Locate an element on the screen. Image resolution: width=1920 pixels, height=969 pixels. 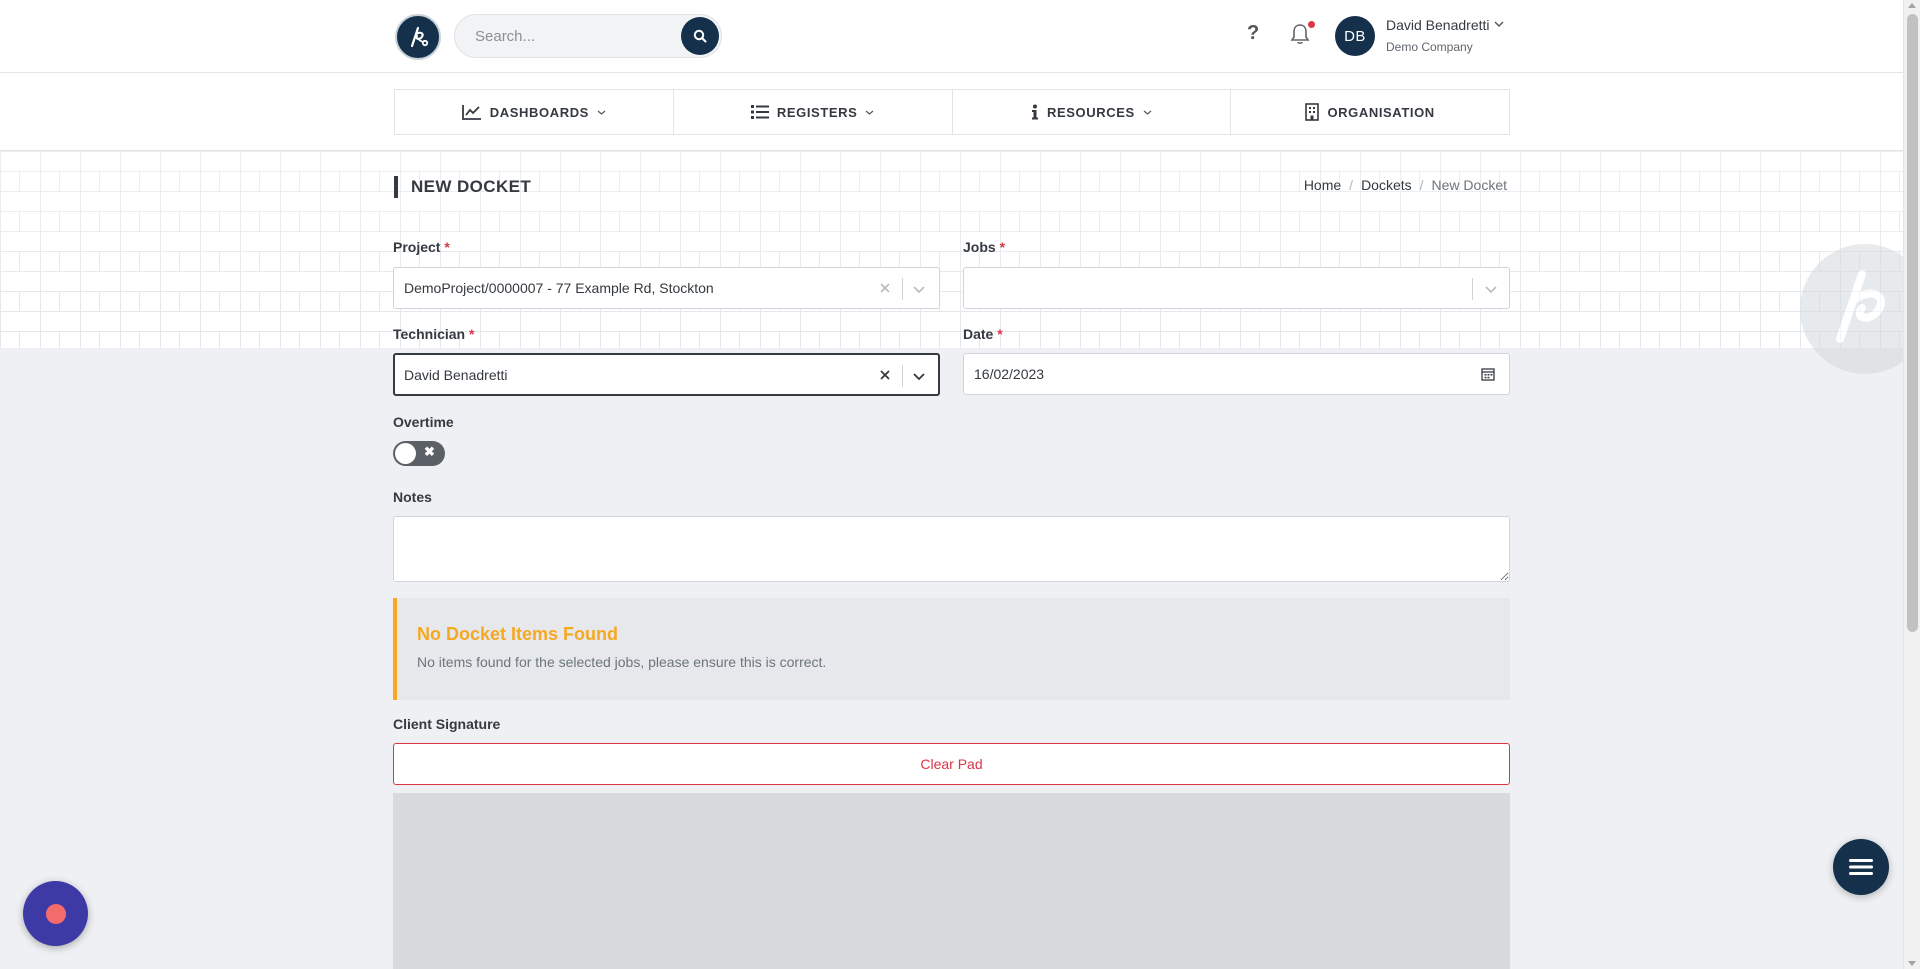
search-box is located at coordinates (588, 36).